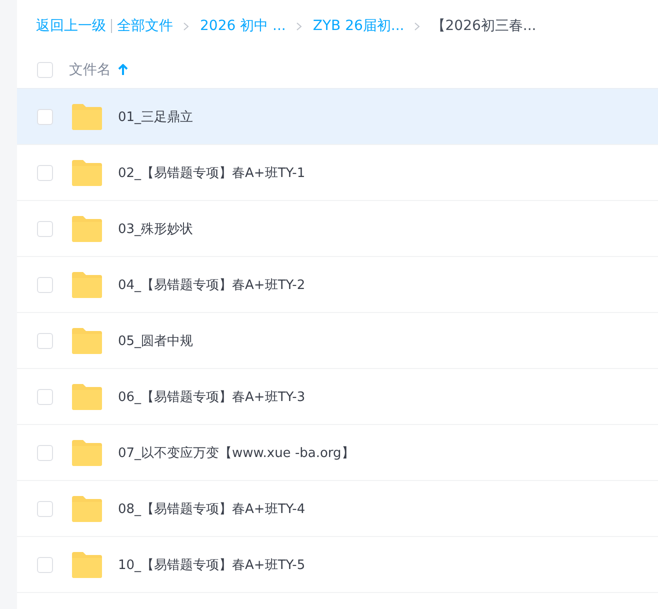  What do you see at coordinates (90, 70) in the screenshot?
I see `column-header: 文件名` at bounding box center [90, 70].